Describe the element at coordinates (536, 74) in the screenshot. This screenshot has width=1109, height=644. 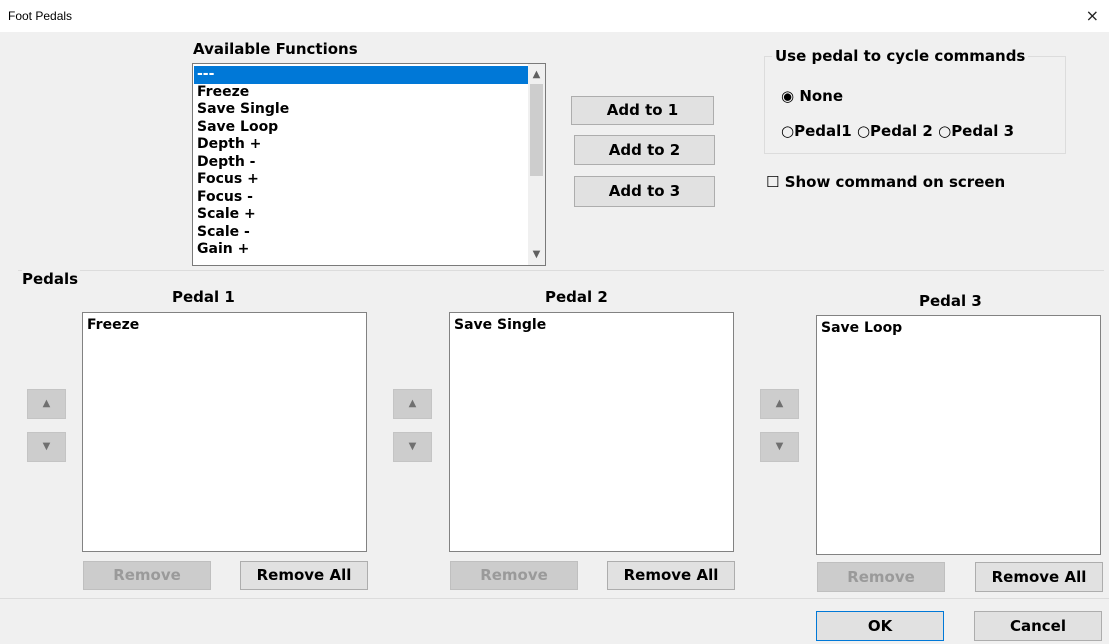
I see `scroll-up-icon: ▲` at that location.